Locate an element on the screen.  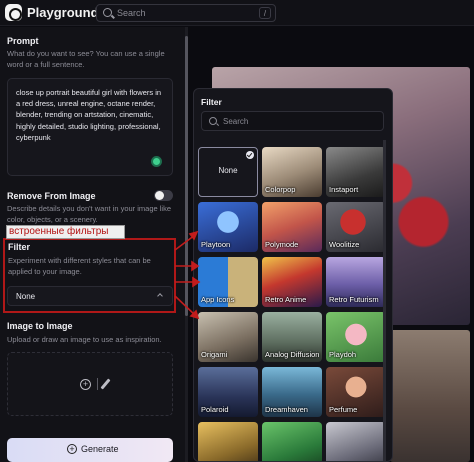
playground-logo-icon is located at coordinates (13, 12).